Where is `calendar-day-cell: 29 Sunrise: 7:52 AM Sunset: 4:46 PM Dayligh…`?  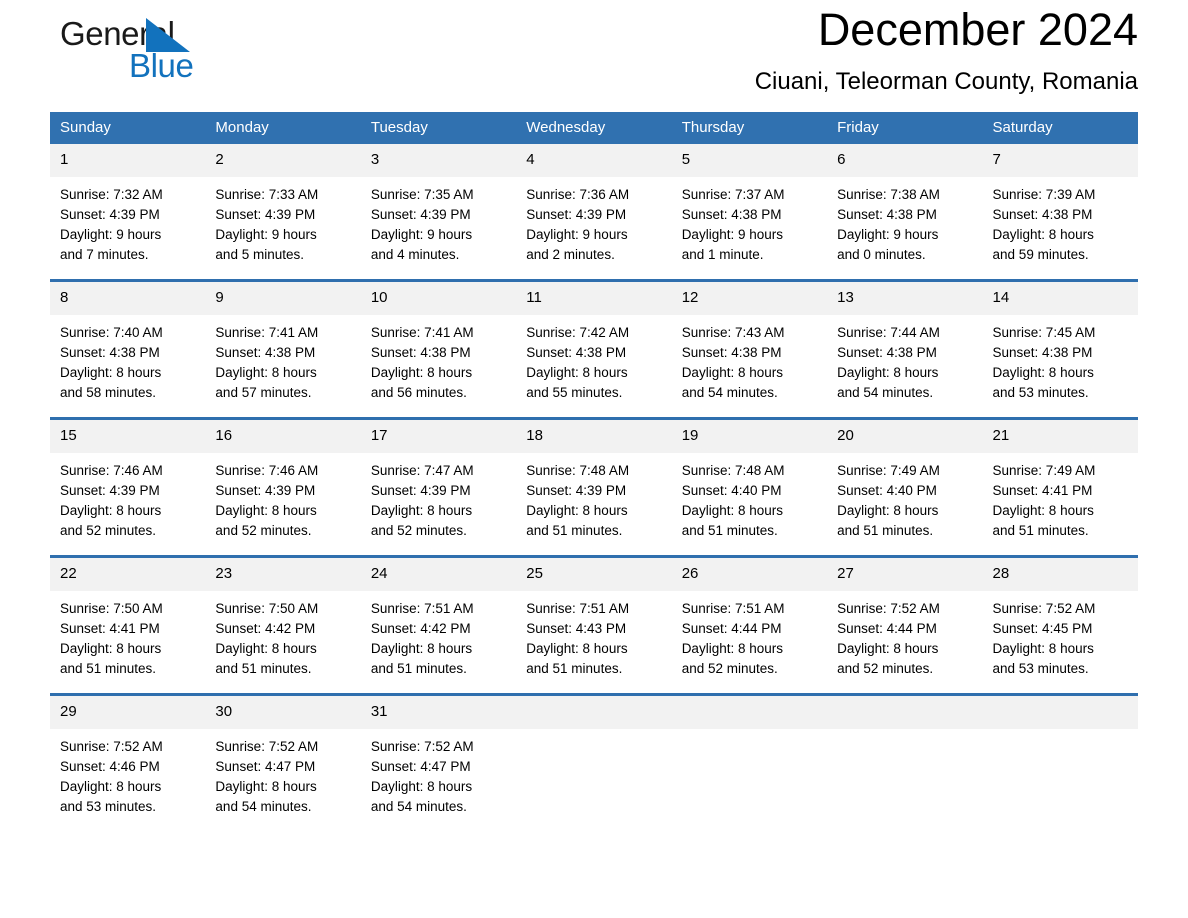
calendar-day-cell: 29 Sunrise: 7:52 AM Sunset: 4:46 PM Dayligh… is located at coordinates (128, 762).